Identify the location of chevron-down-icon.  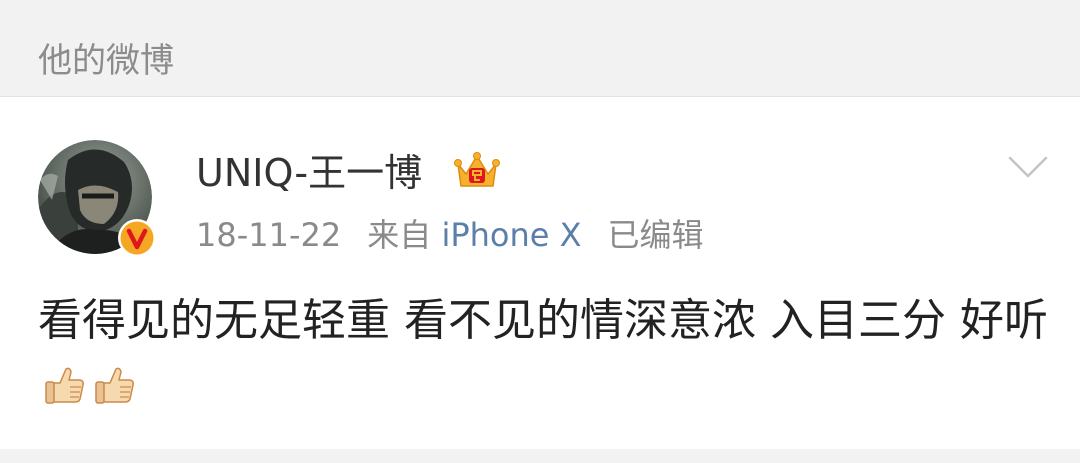
(1028, 167).